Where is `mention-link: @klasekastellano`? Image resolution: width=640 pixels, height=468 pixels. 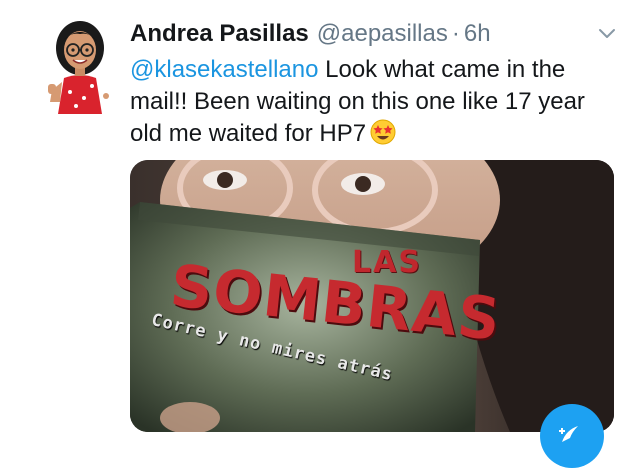
mention-link: @klasekastellano is located at coordinates (224, 69).